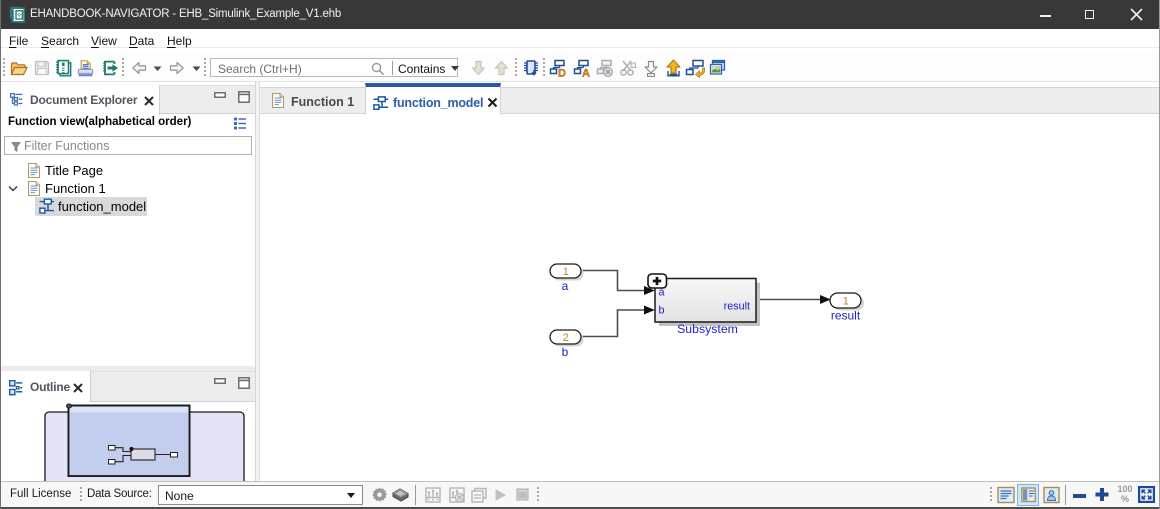 This screenshot has height=509, width=1160. What do you see at coordinates (565, 286) in the screenshot?
I see `svg-text: a` at bounding box center [565, 286].